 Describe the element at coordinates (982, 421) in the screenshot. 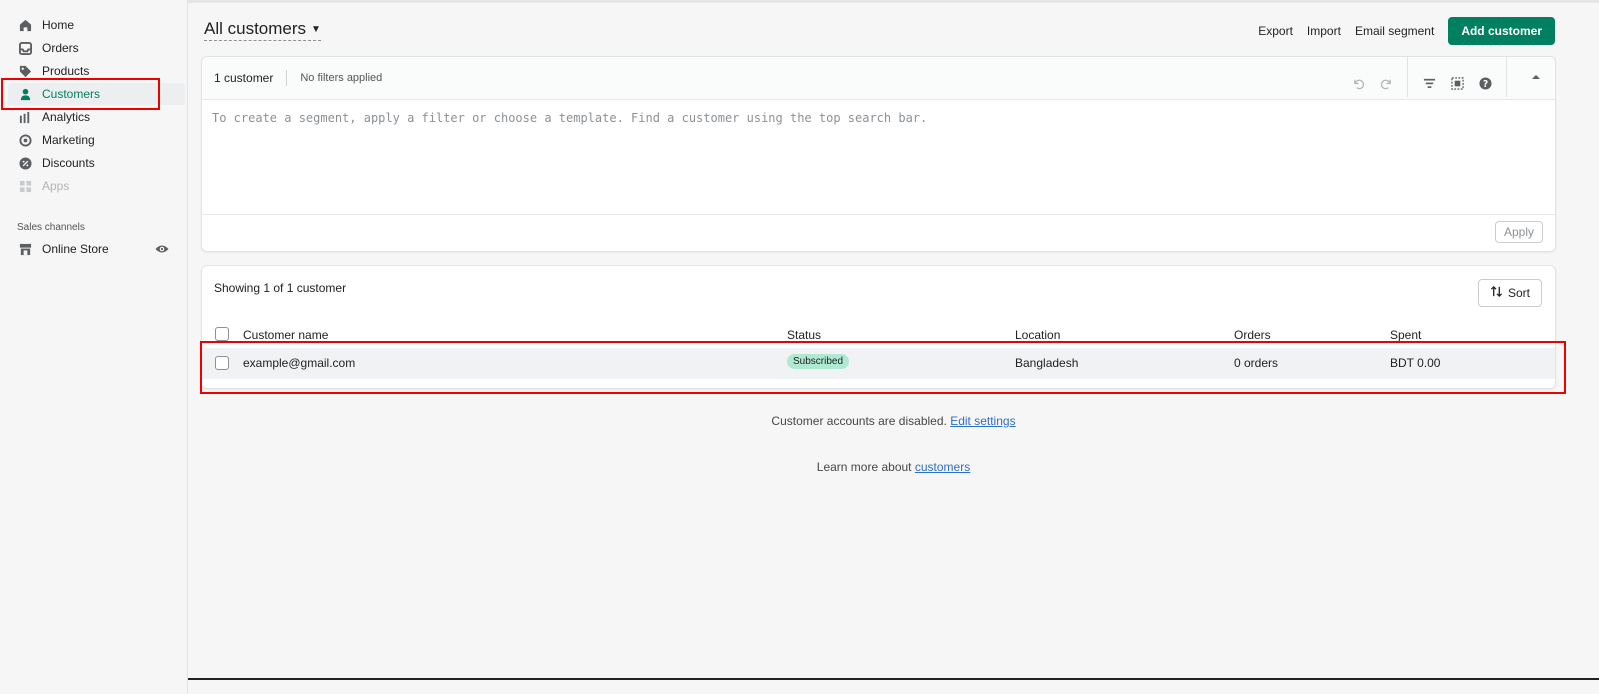

I see `edit-settings-link: Edit settings` at that location.